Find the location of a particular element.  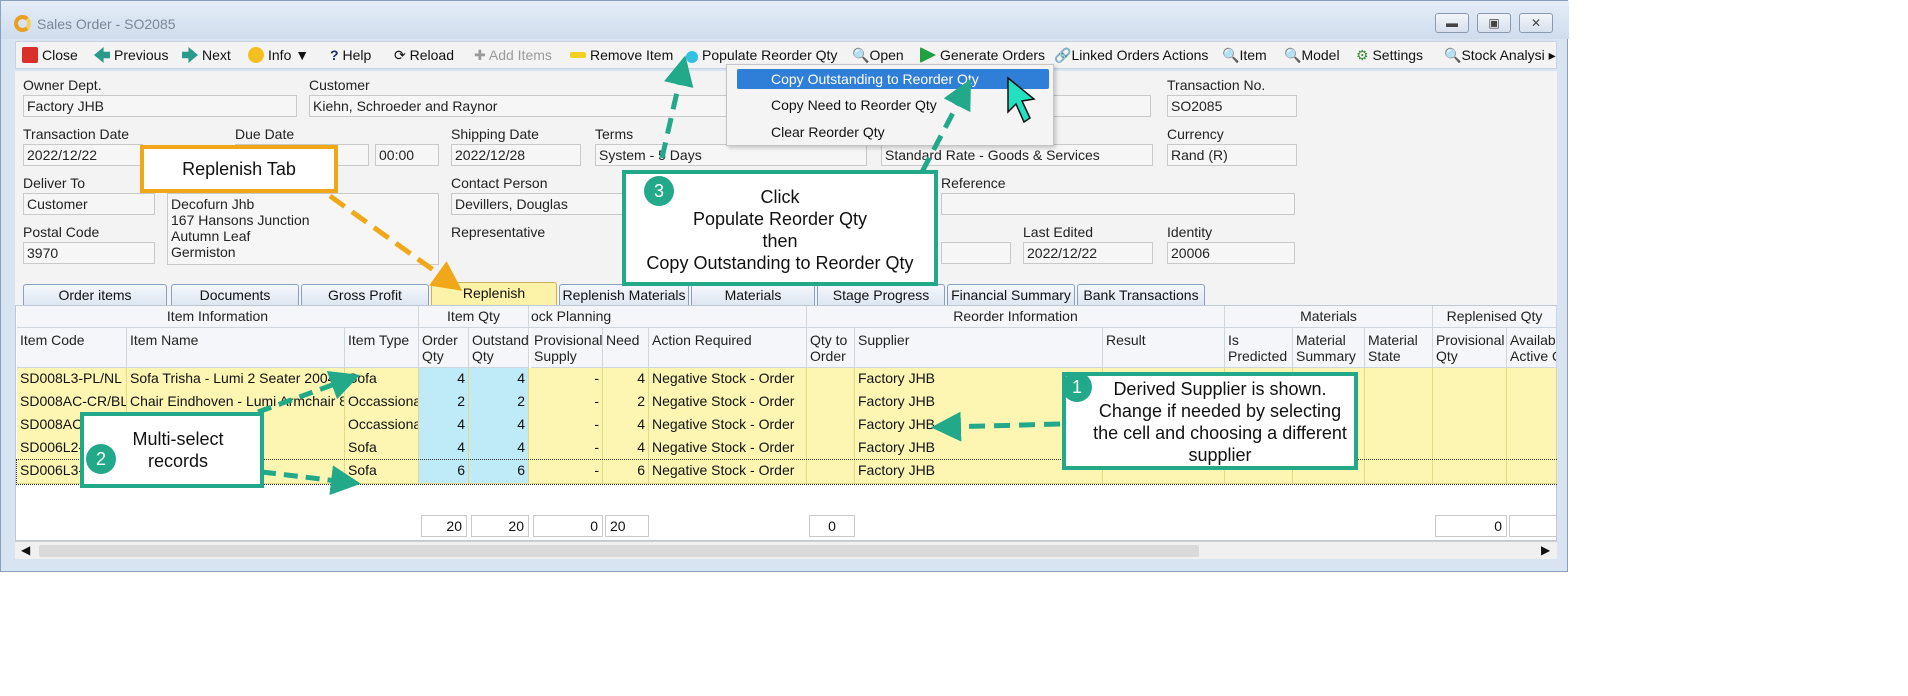

copy-outstanding-arrow is located at coordinates (945, 126).